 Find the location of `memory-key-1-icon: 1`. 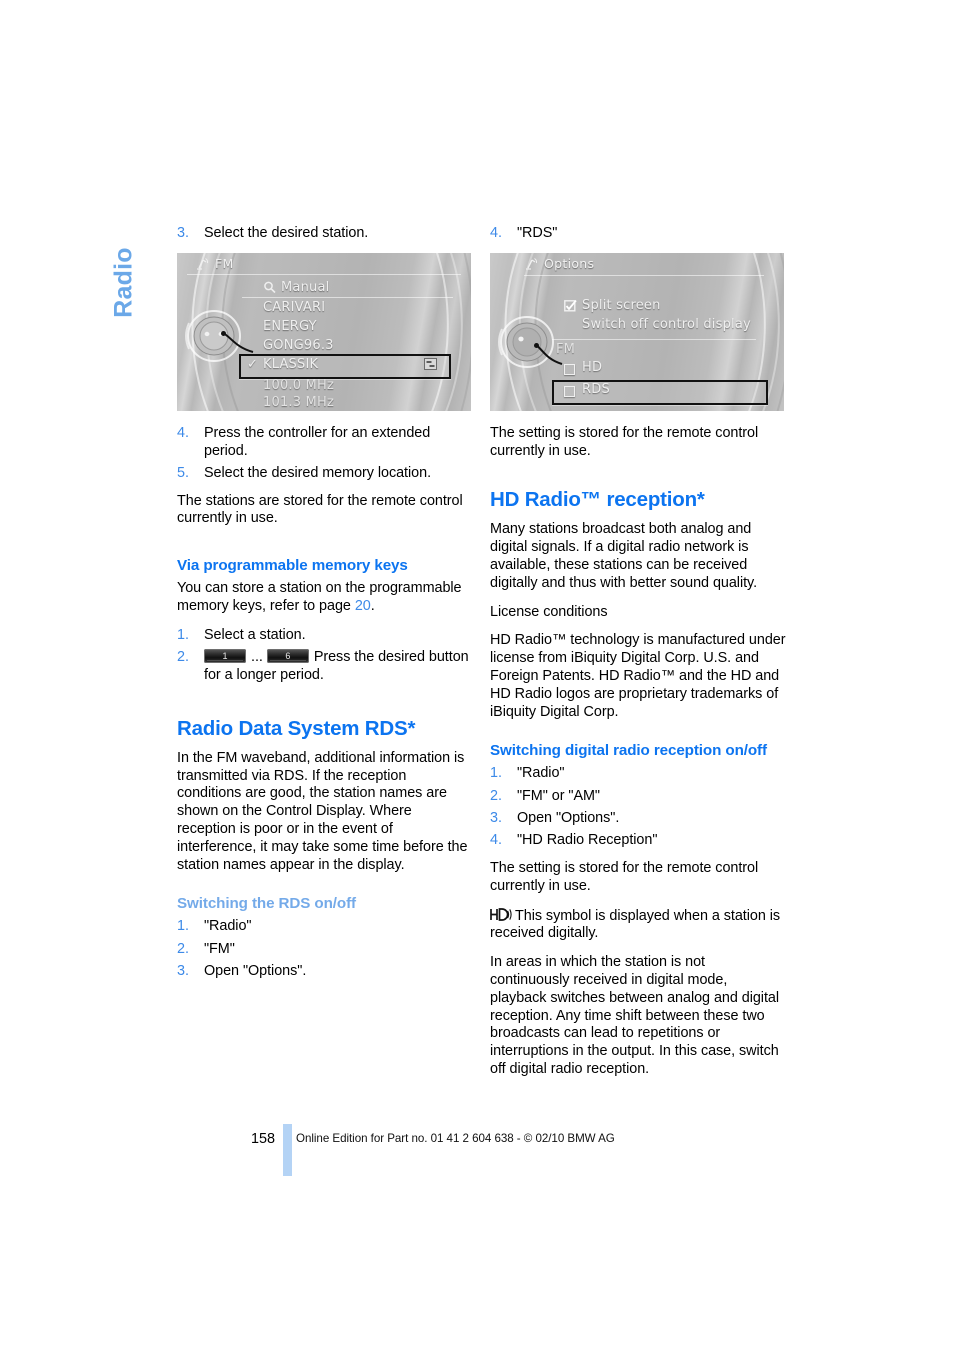

memory-key-1-icon: 1 is located at coordinates (225, 656).